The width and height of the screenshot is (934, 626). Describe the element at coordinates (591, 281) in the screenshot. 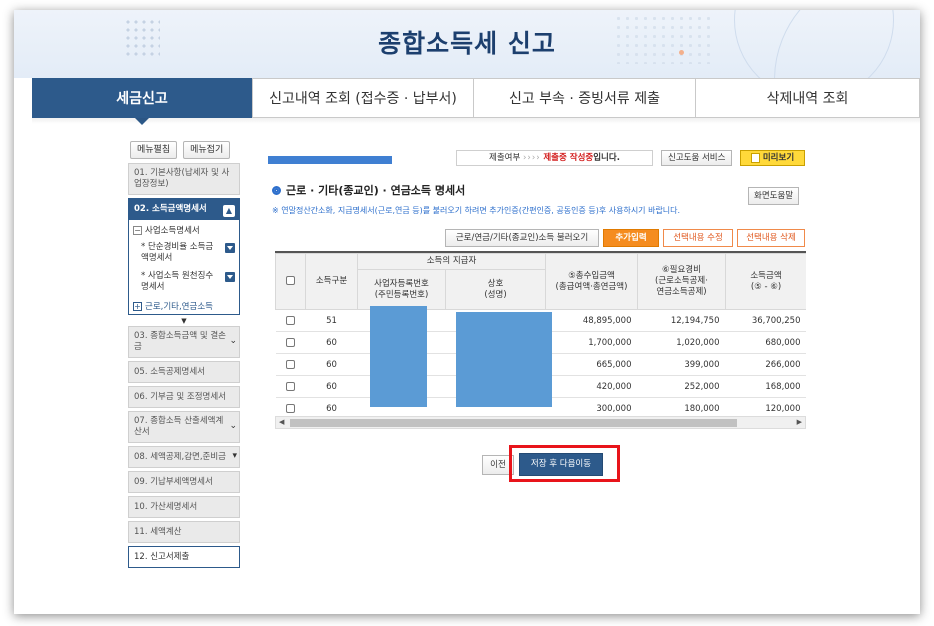

I see `col-gross-income: ⑤총수입금액 (총급여액·총연금액)` at that location.